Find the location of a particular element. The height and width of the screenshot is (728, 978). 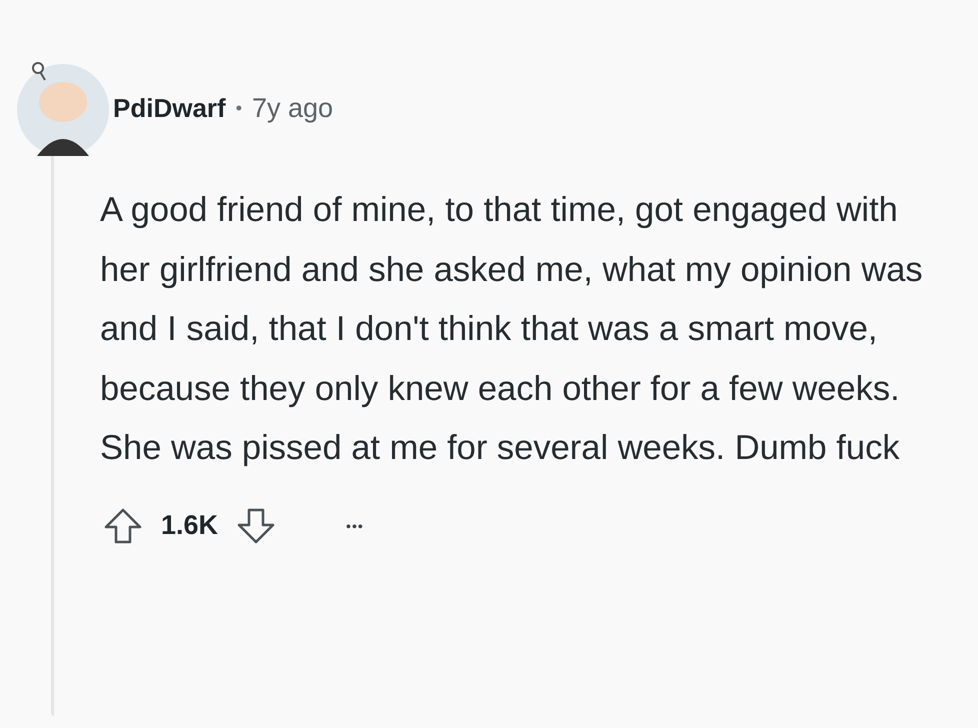

more-options-button: ••• is located at coordinates (355, 526).